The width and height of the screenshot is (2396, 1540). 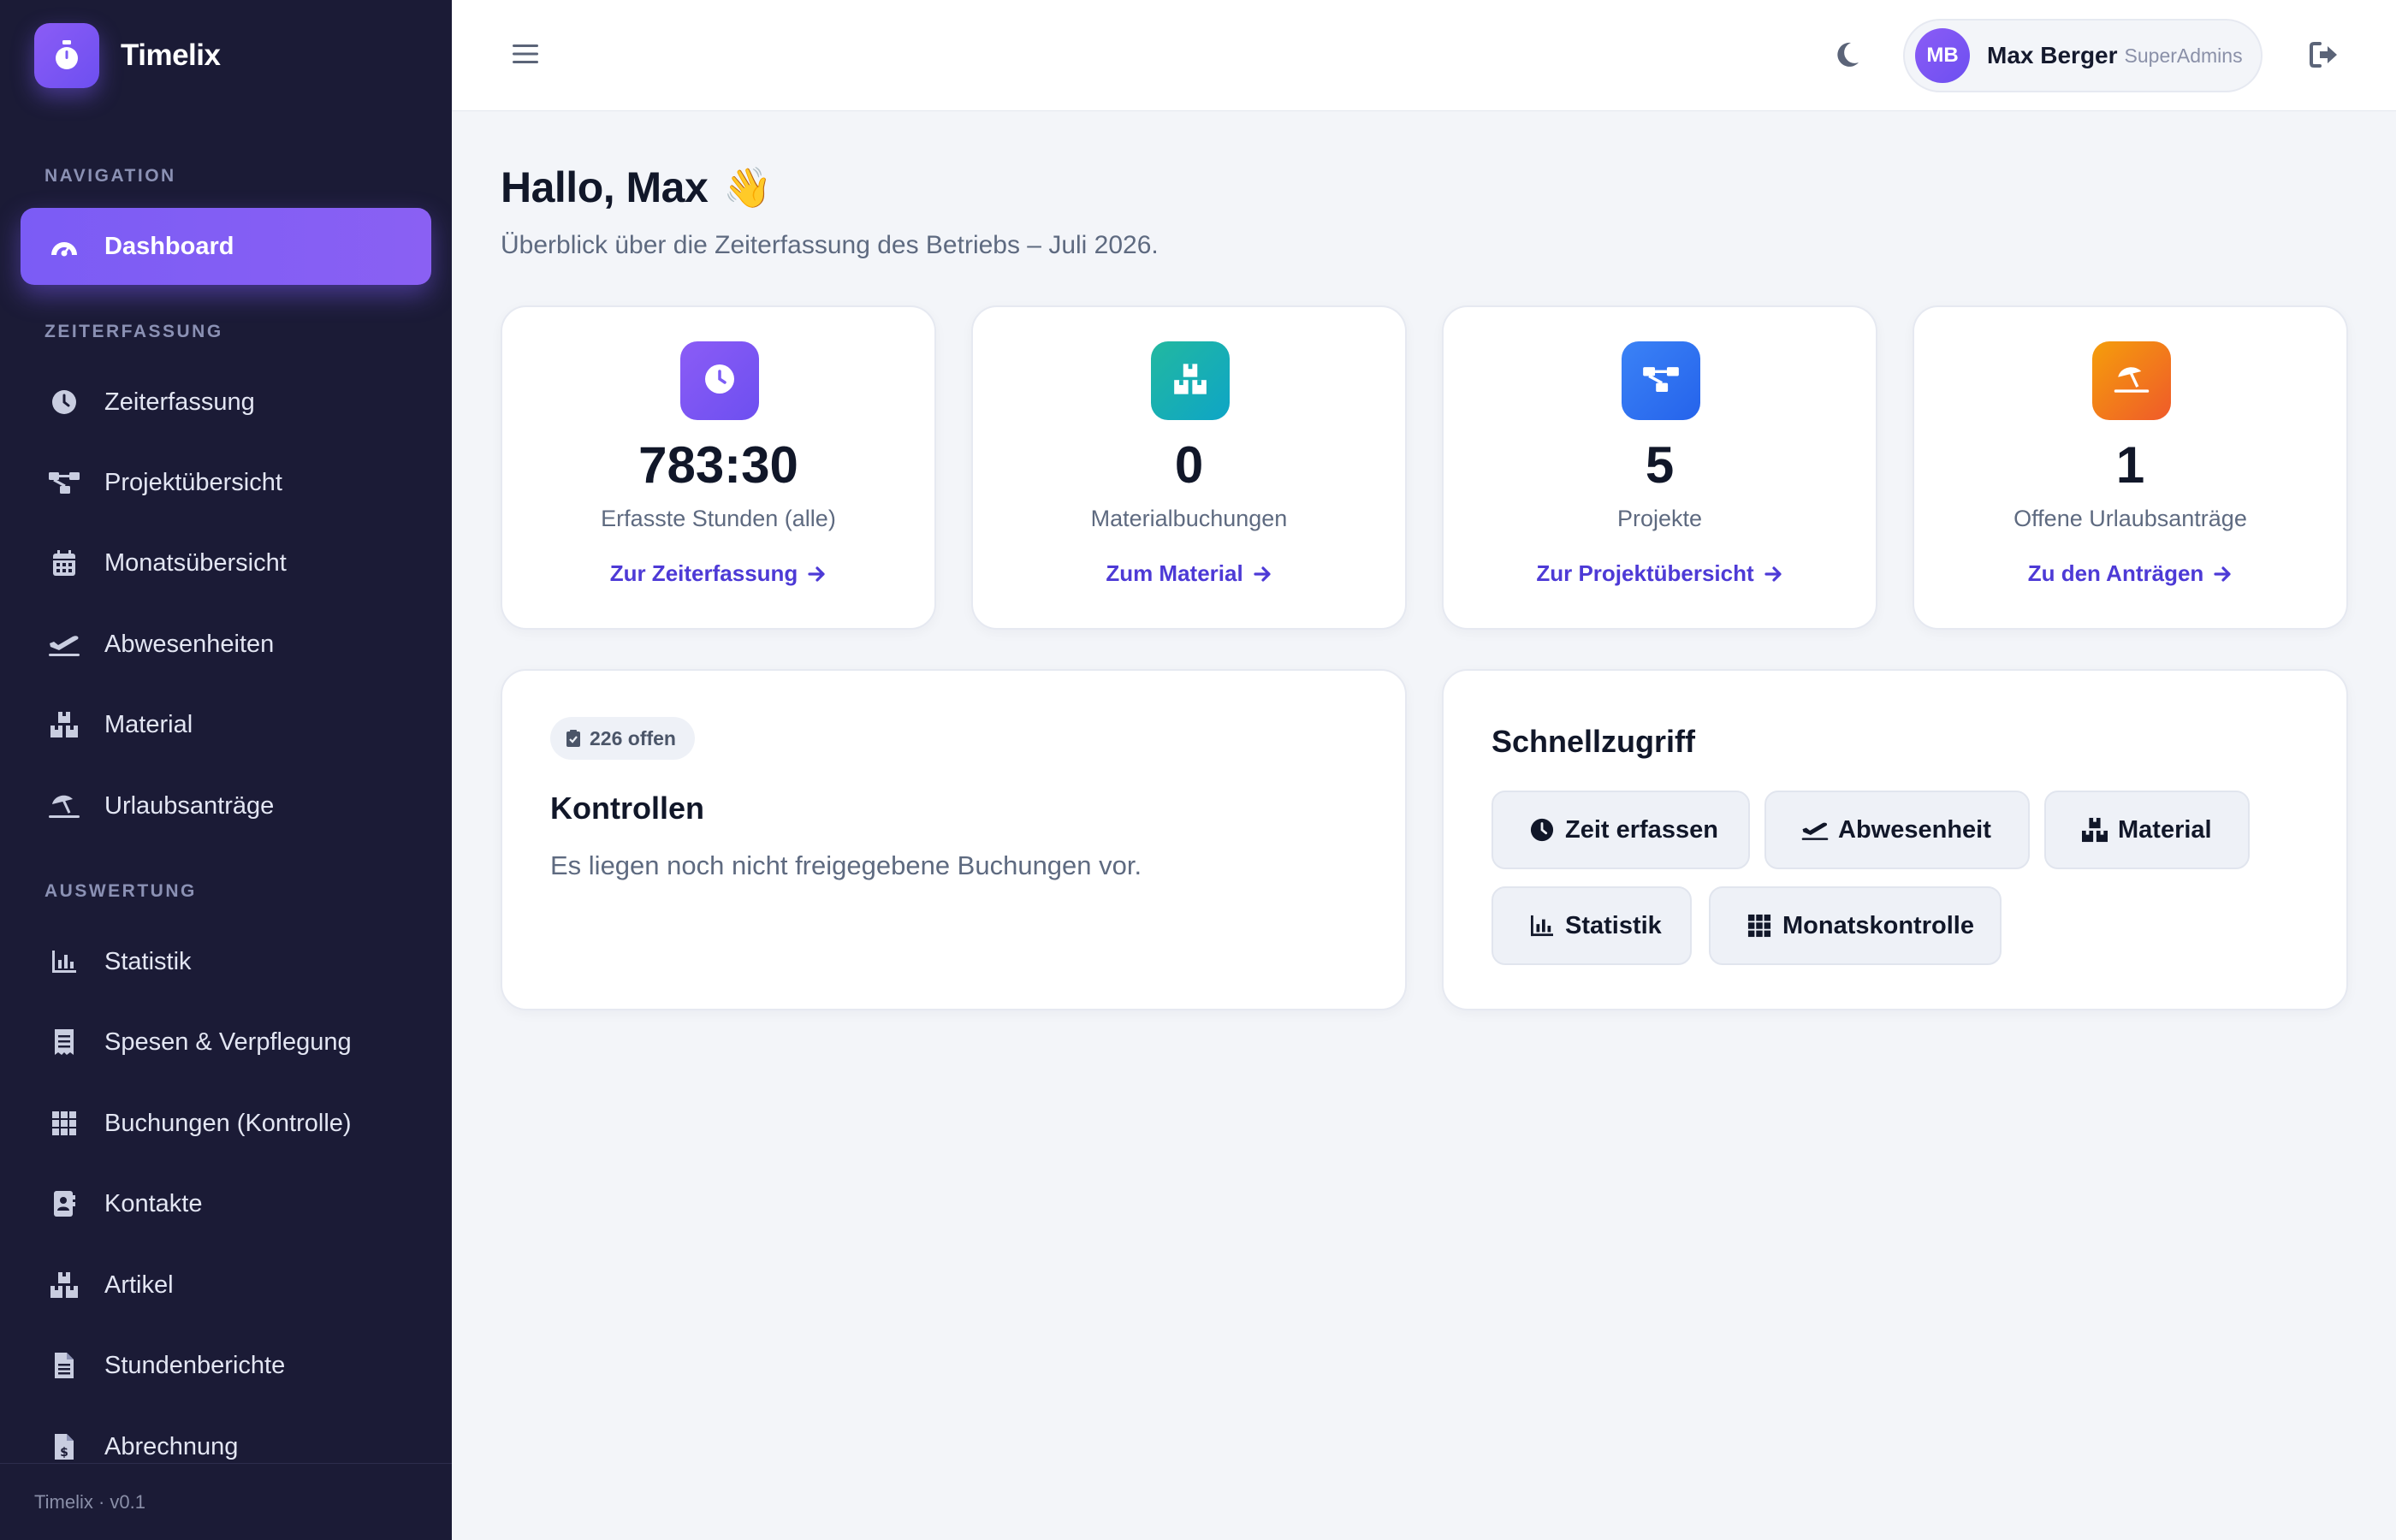 What do you see at coordinates (1659, 518) in the screenshot?
I see `stat-label: Projekte` at bounding box center [1659, 518].